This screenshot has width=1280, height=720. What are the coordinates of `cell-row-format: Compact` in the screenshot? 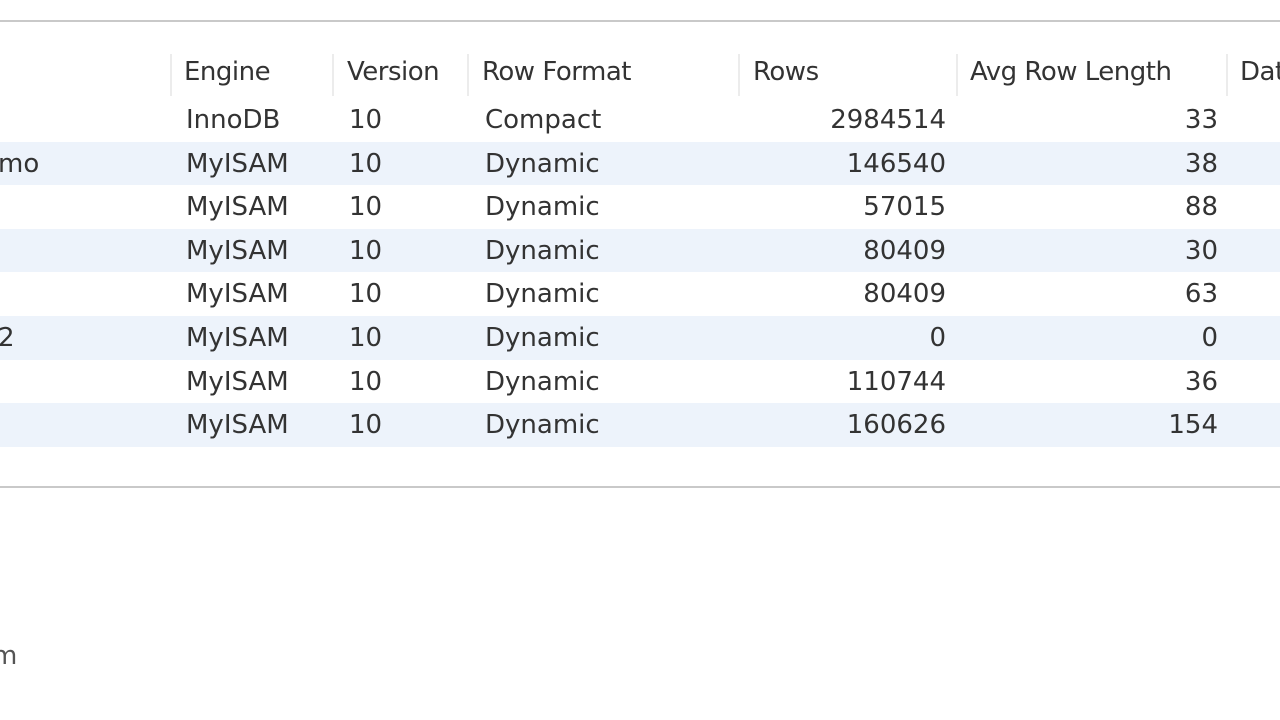 It's located at (543, 120).